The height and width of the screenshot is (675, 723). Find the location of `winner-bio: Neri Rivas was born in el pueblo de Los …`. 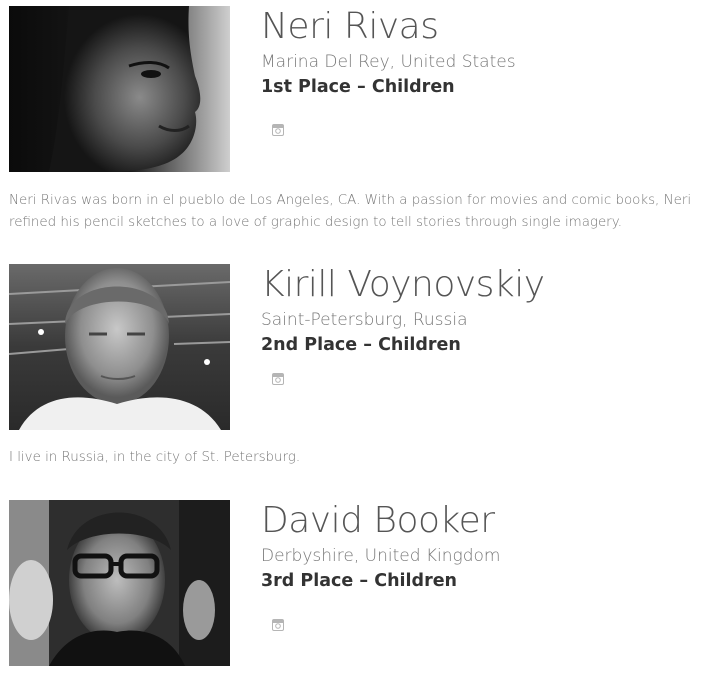

winner-bio: Neri Rivas was born in el pueblo de Los … is located at coordinates (350, 211).